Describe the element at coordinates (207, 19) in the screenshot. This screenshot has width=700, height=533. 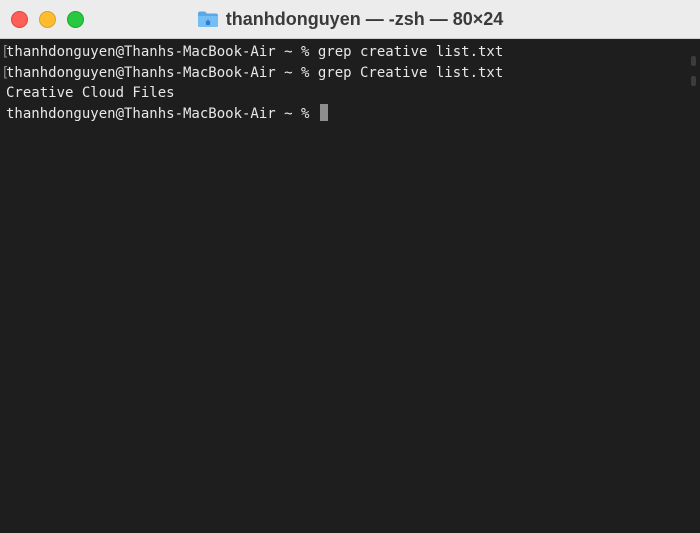
I see `folder-home-icon` at that location.